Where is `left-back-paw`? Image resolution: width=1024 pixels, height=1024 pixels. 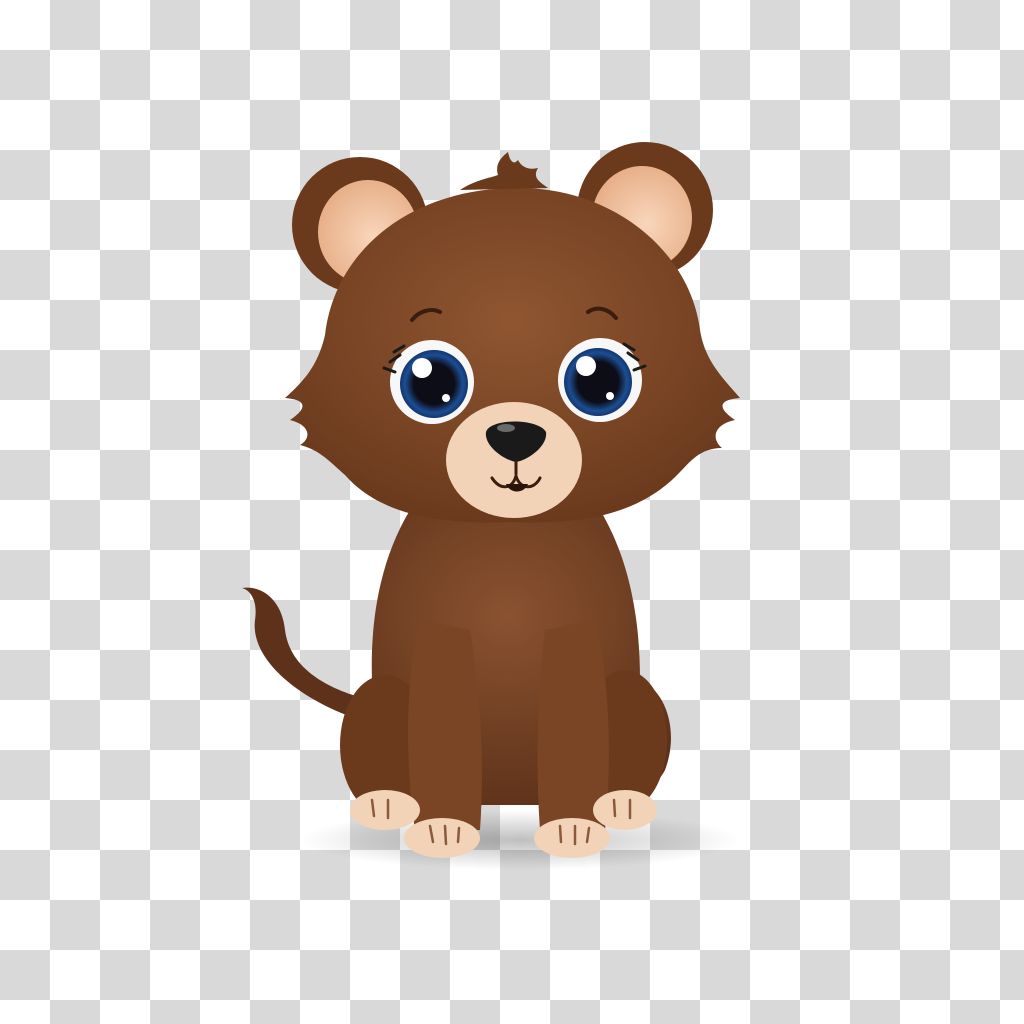 left-back-paw is located at coordinates (385, 810).